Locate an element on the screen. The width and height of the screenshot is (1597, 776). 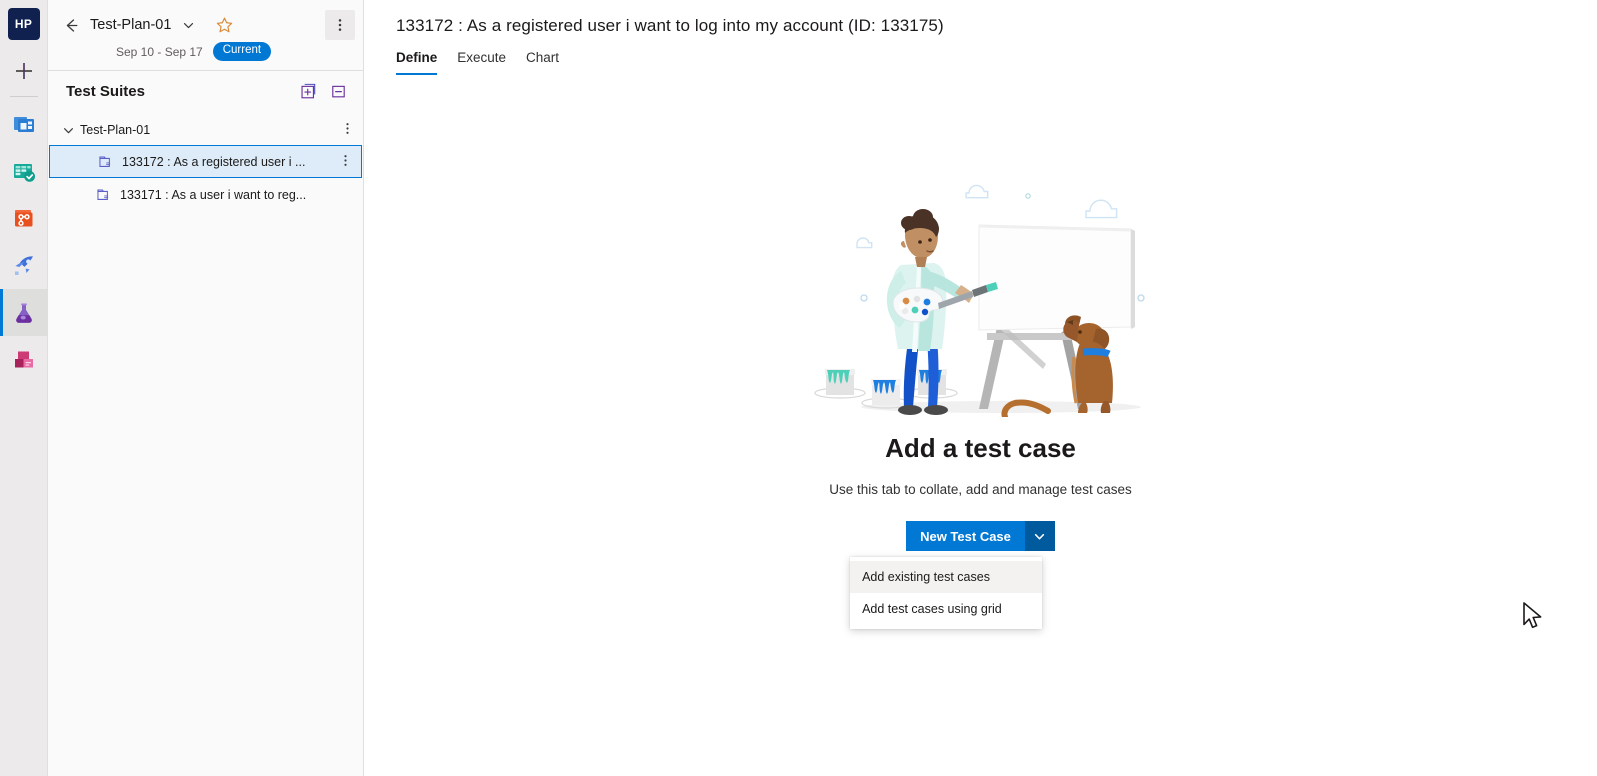
new-suite-icon is located at coordinates (307, 90).